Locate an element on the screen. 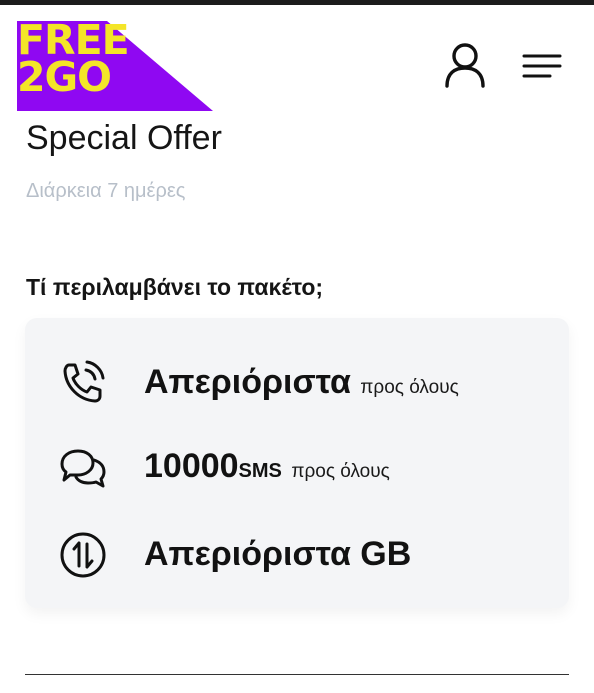 The image size is (594, 693). feature-calls-text: Απεριόριστα προς όλους is located at coordinates (301, 385).